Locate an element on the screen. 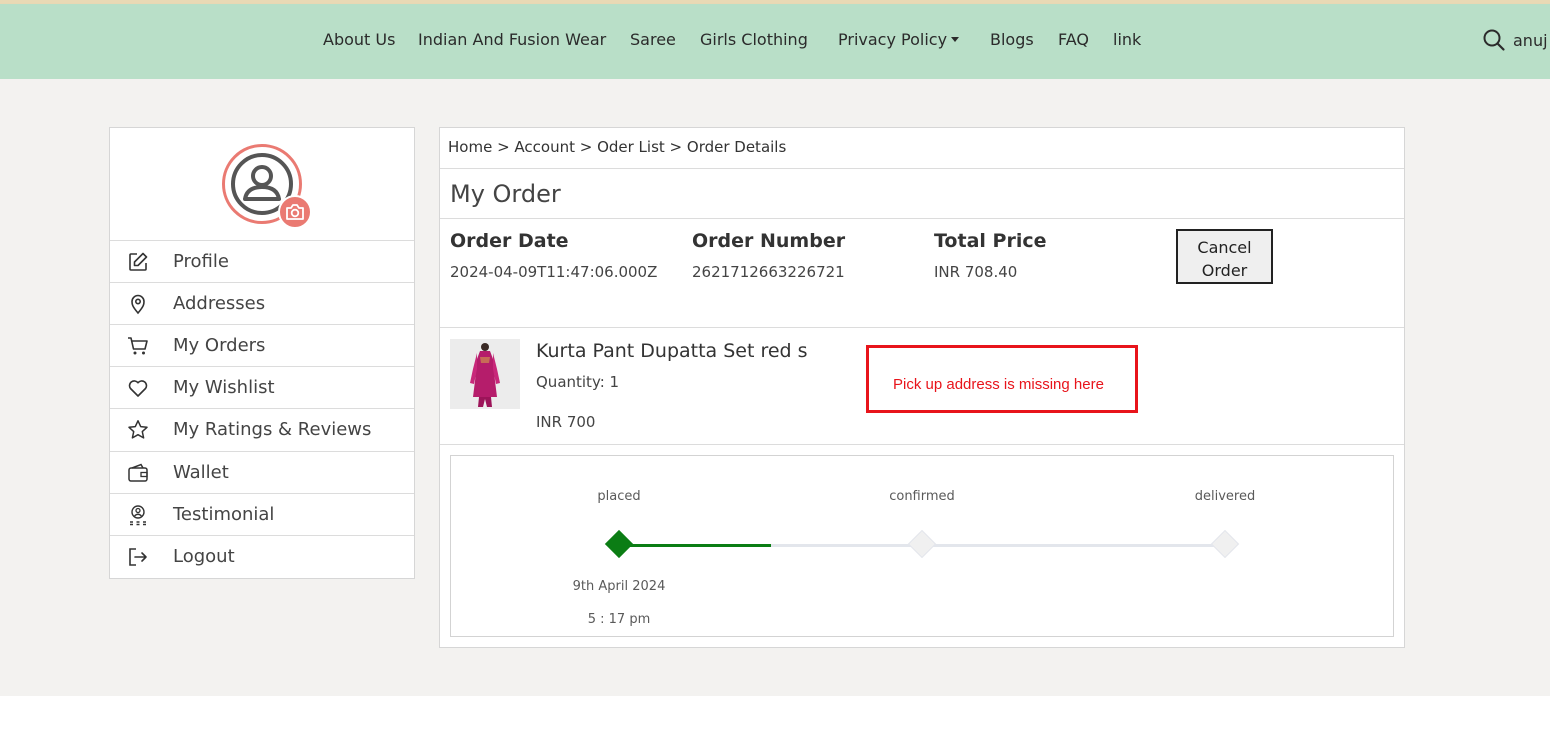  step-node-delivered is located at coordinates (1225, 544).